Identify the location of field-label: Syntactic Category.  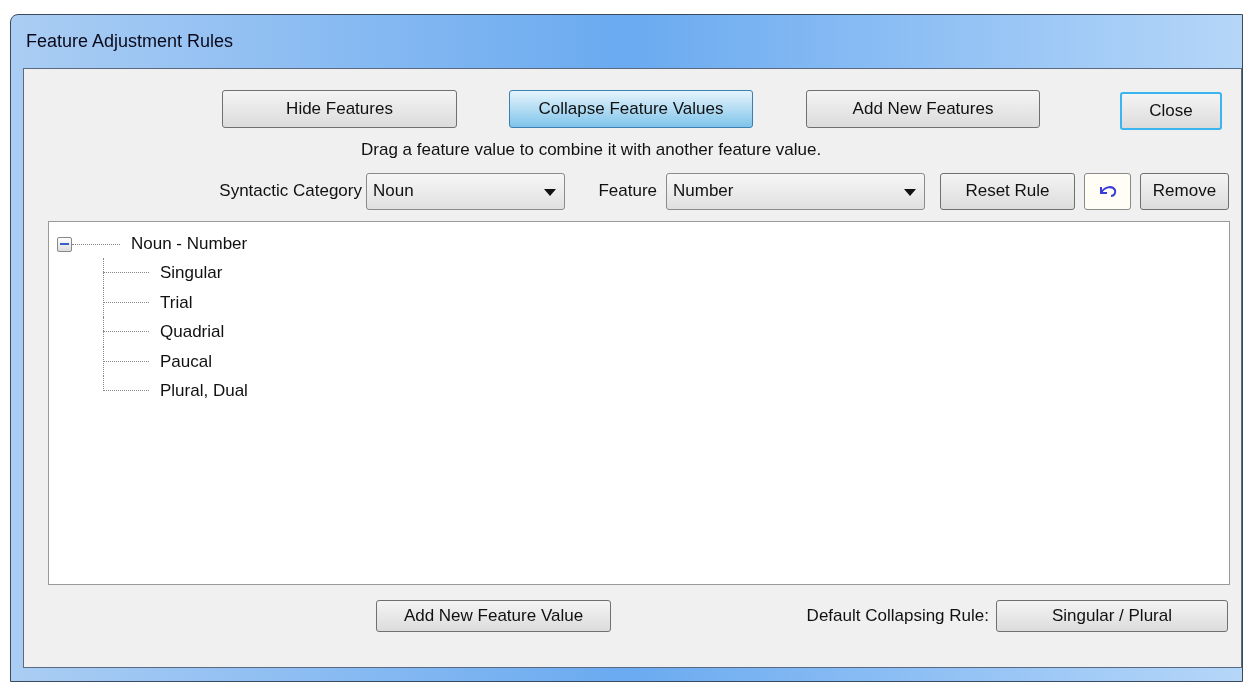
(290, 191).